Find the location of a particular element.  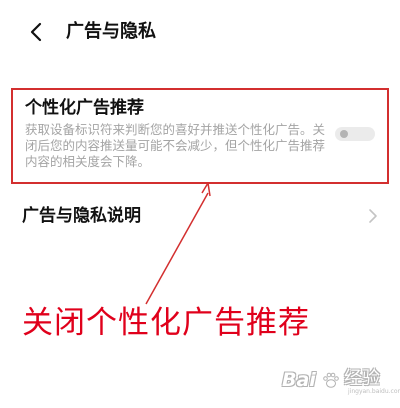

personalized-ads-toggle is located at coordinates (355, 134).